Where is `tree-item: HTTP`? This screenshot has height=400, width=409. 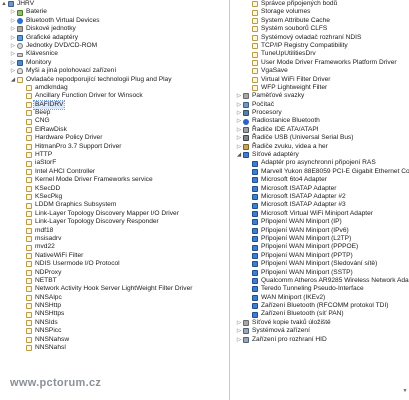 tree-item: HTTP is located at coordinates (114, 155).